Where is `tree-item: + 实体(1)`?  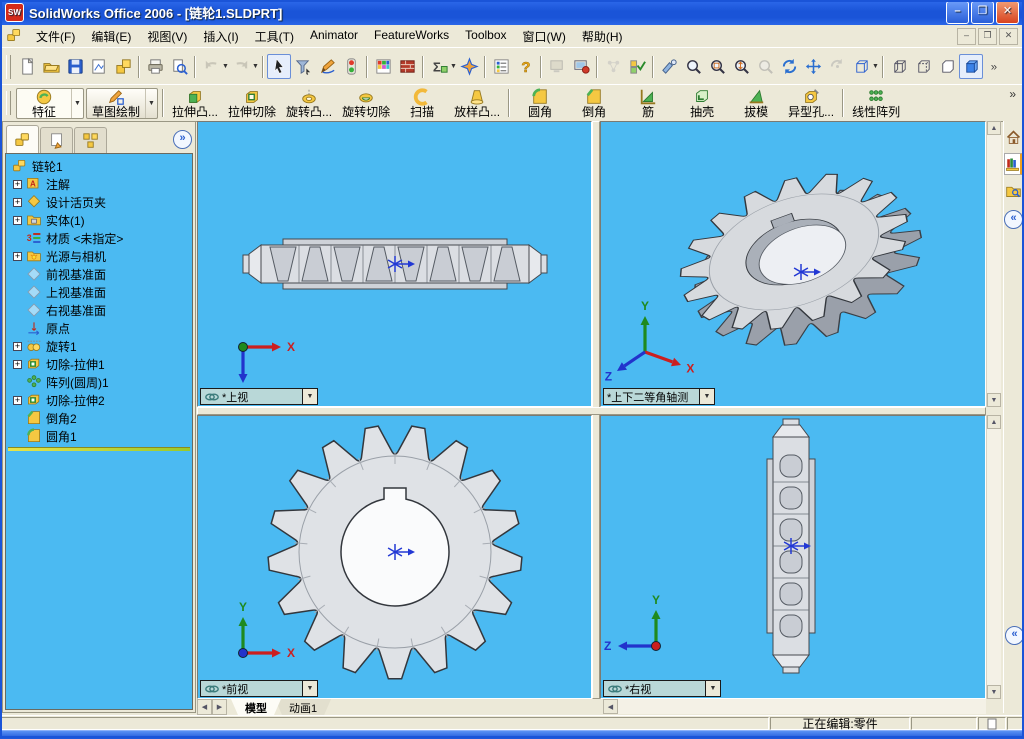
tree-item: + 实体(1) is located at coordinates (99, 220).